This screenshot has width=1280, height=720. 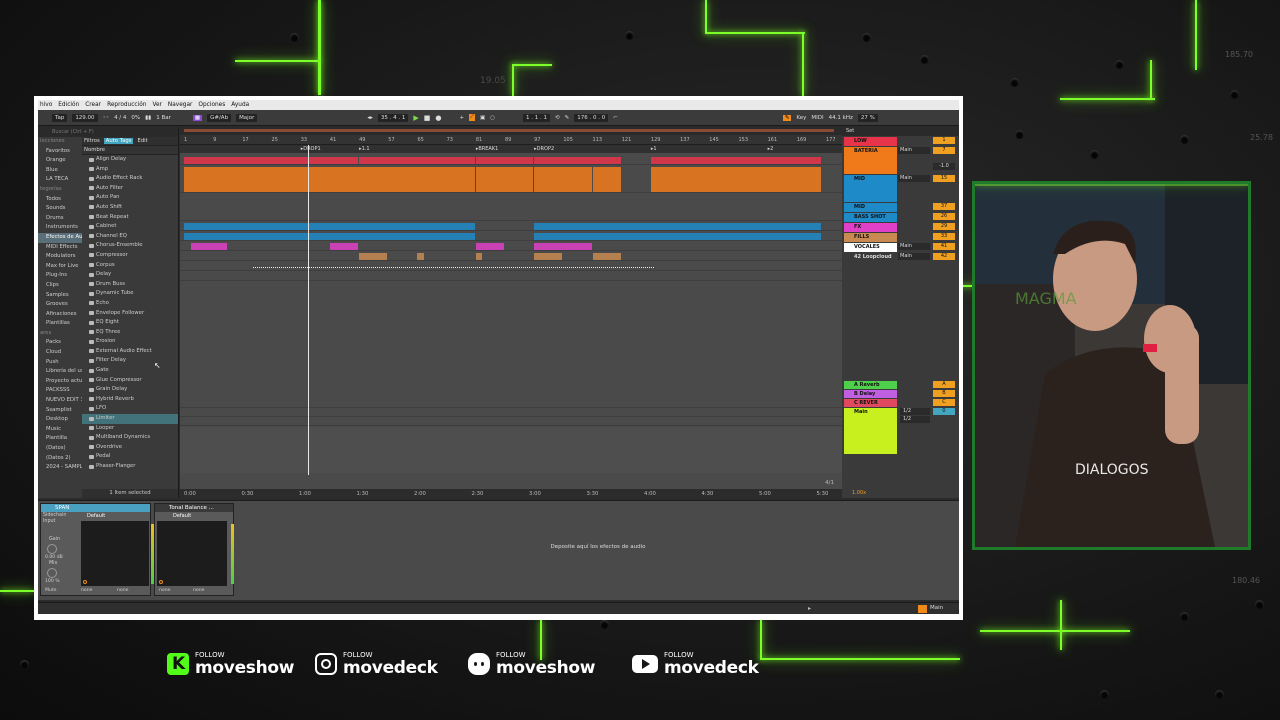 What do you see at coordinates (85, 117) in the screenshot?
I see `tempo-field: 129.00` at bounding box center [85, 117].